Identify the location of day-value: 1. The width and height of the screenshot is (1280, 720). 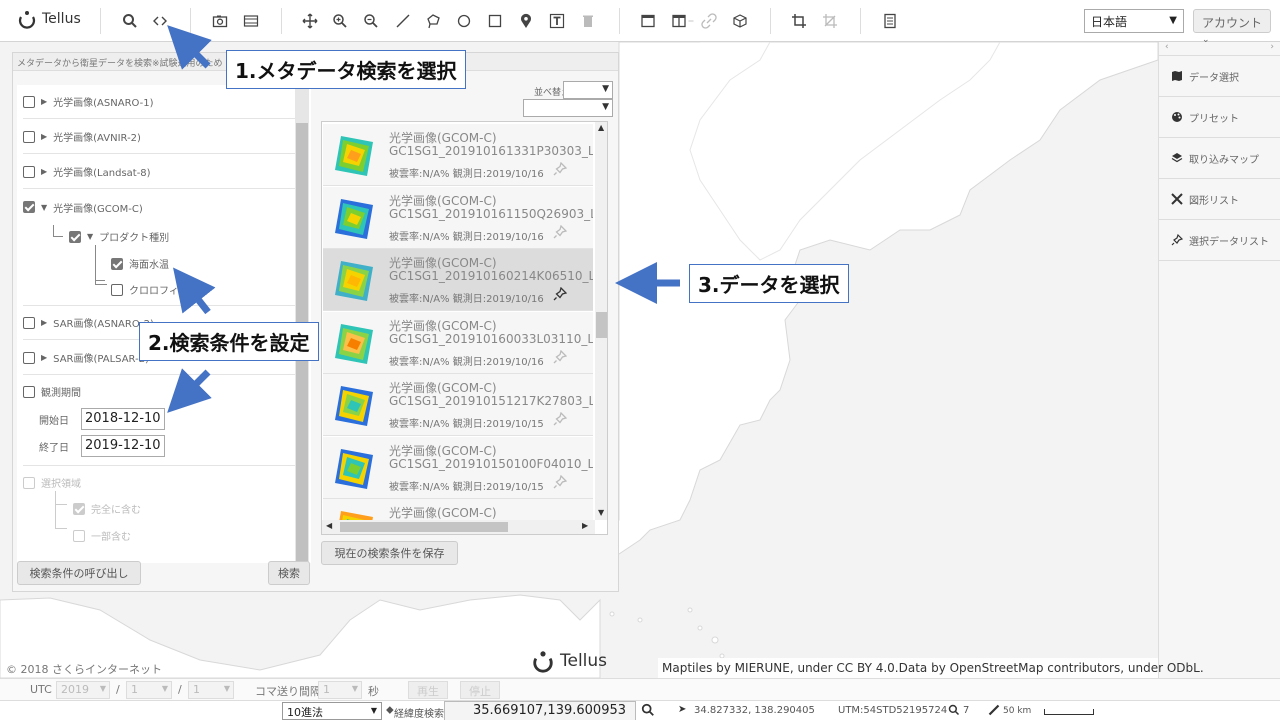
(196, 689).